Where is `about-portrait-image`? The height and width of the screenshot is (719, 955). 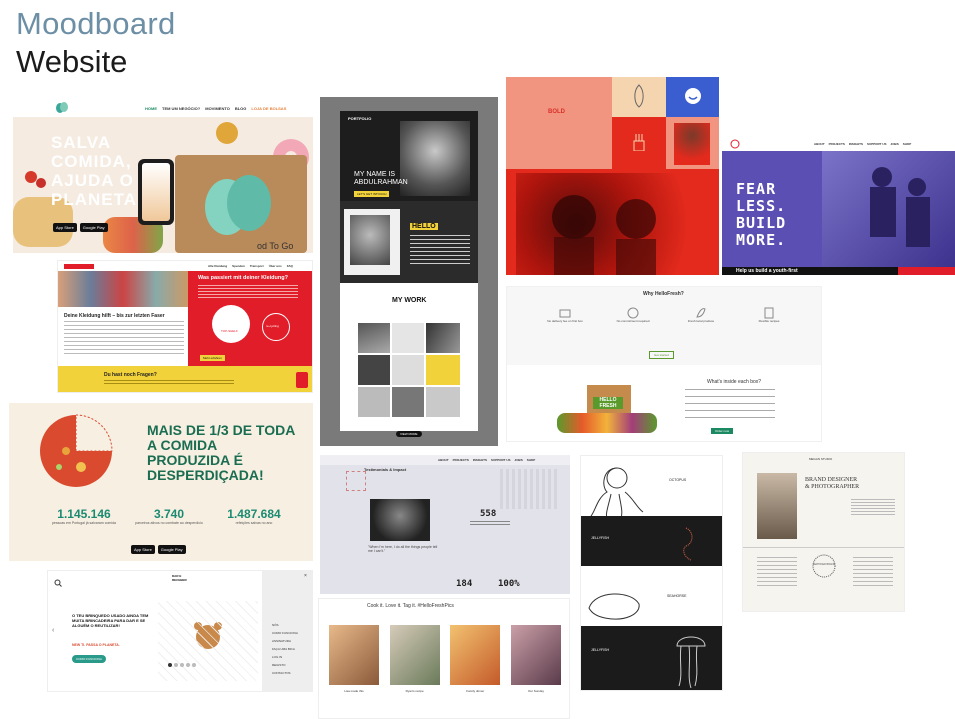
about-portrait-image is located at coordinates (370, 240).